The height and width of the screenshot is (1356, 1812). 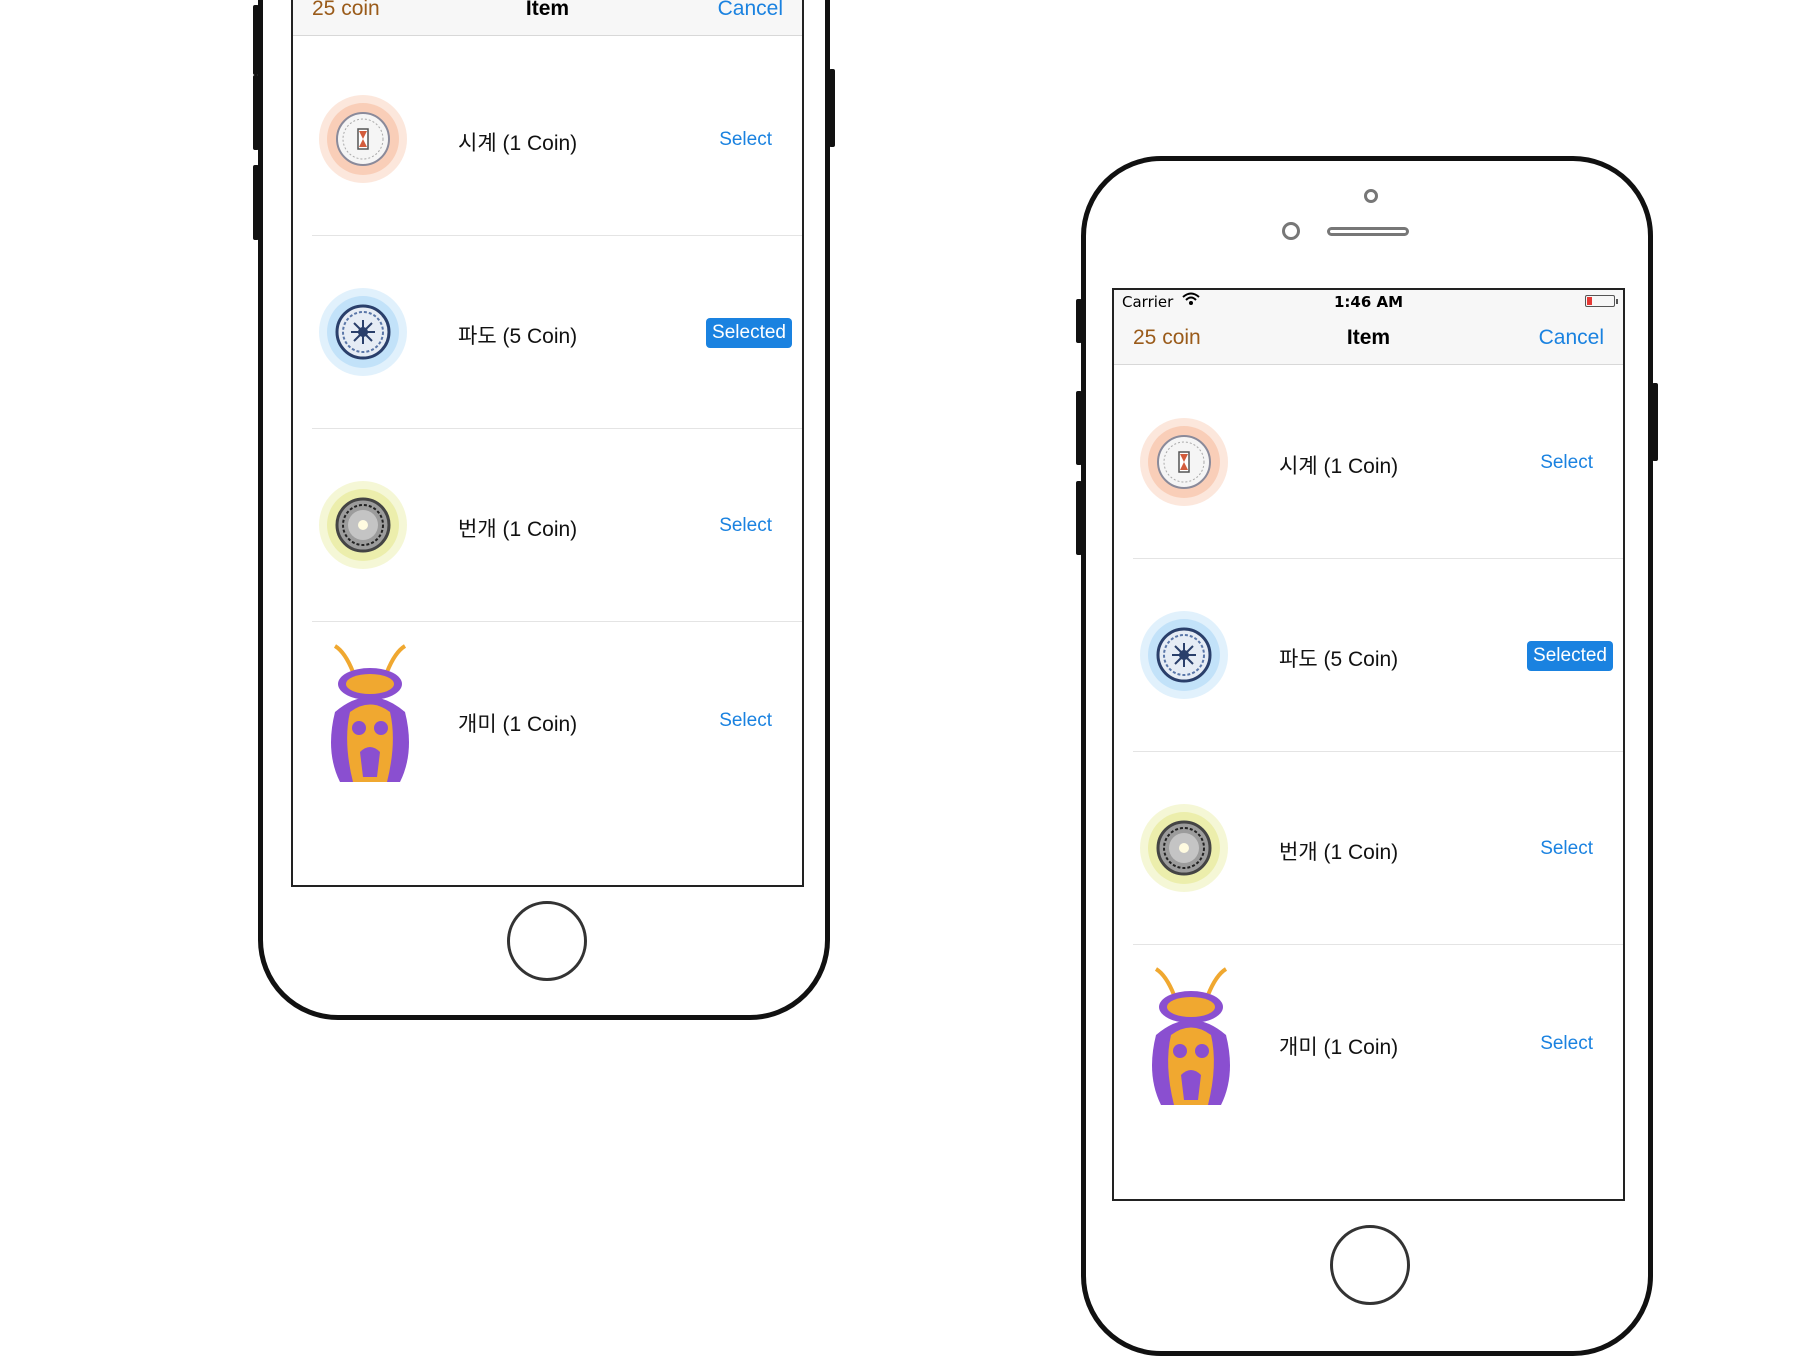 What do you see at coordinates (1079, 428) in the screenshot?
I see `right-phone-volume-up` at bounding box center [1079, 428].